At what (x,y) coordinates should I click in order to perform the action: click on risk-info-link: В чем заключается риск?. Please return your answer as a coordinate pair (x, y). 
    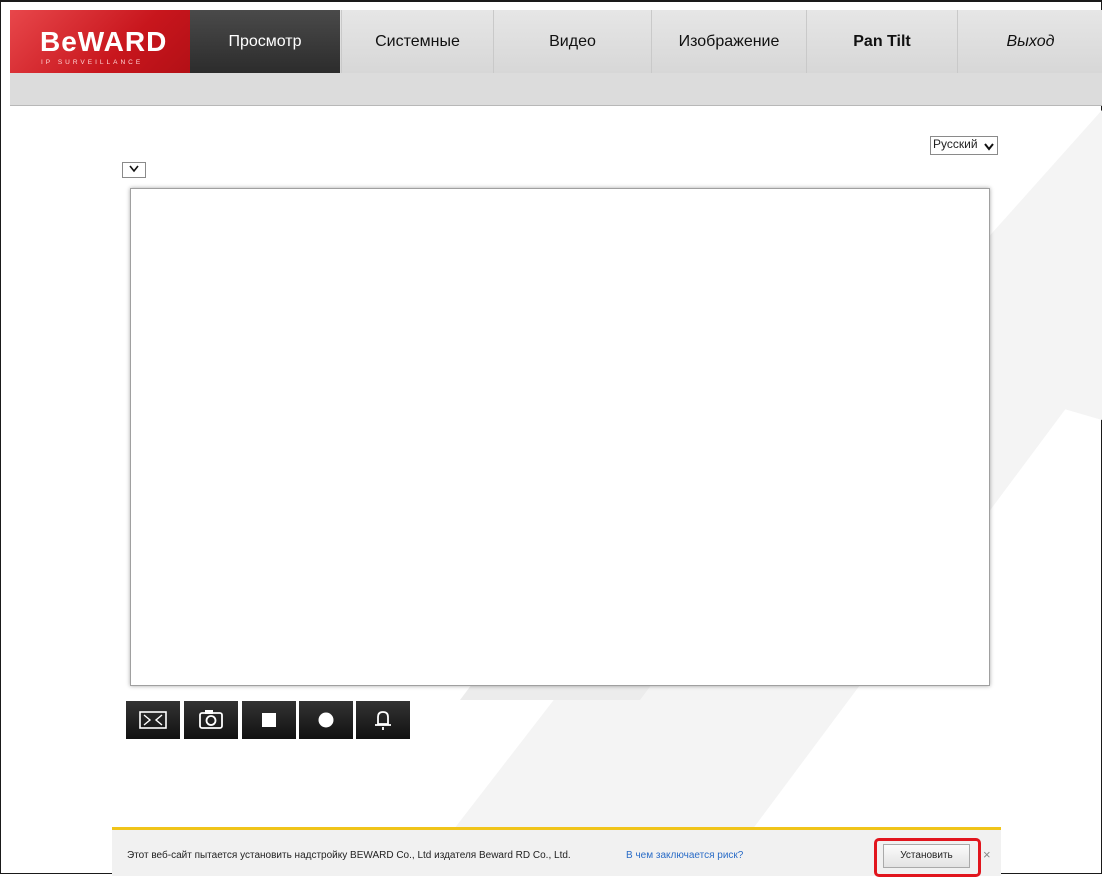
    Looking at the image, I should click on (684, 855).